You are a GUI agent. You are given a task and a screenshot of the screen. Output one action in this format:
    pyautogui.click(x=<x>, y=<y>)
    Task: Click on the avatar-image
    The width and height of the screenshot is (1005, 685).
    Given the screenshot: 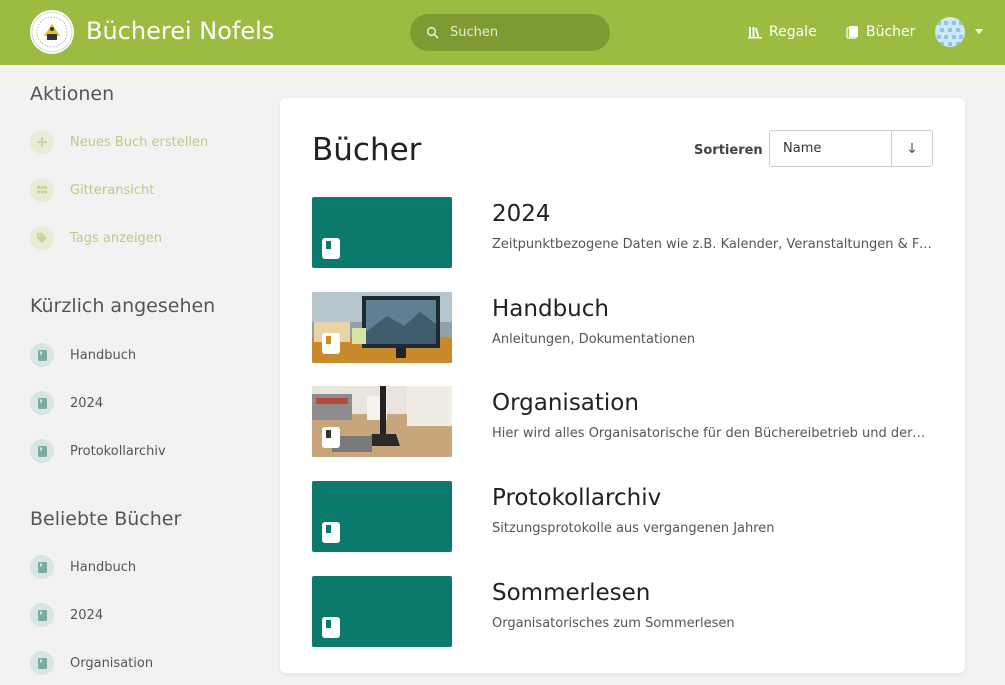 What is the action you would take?
    pyautogui.click(x=950, y=32)
    